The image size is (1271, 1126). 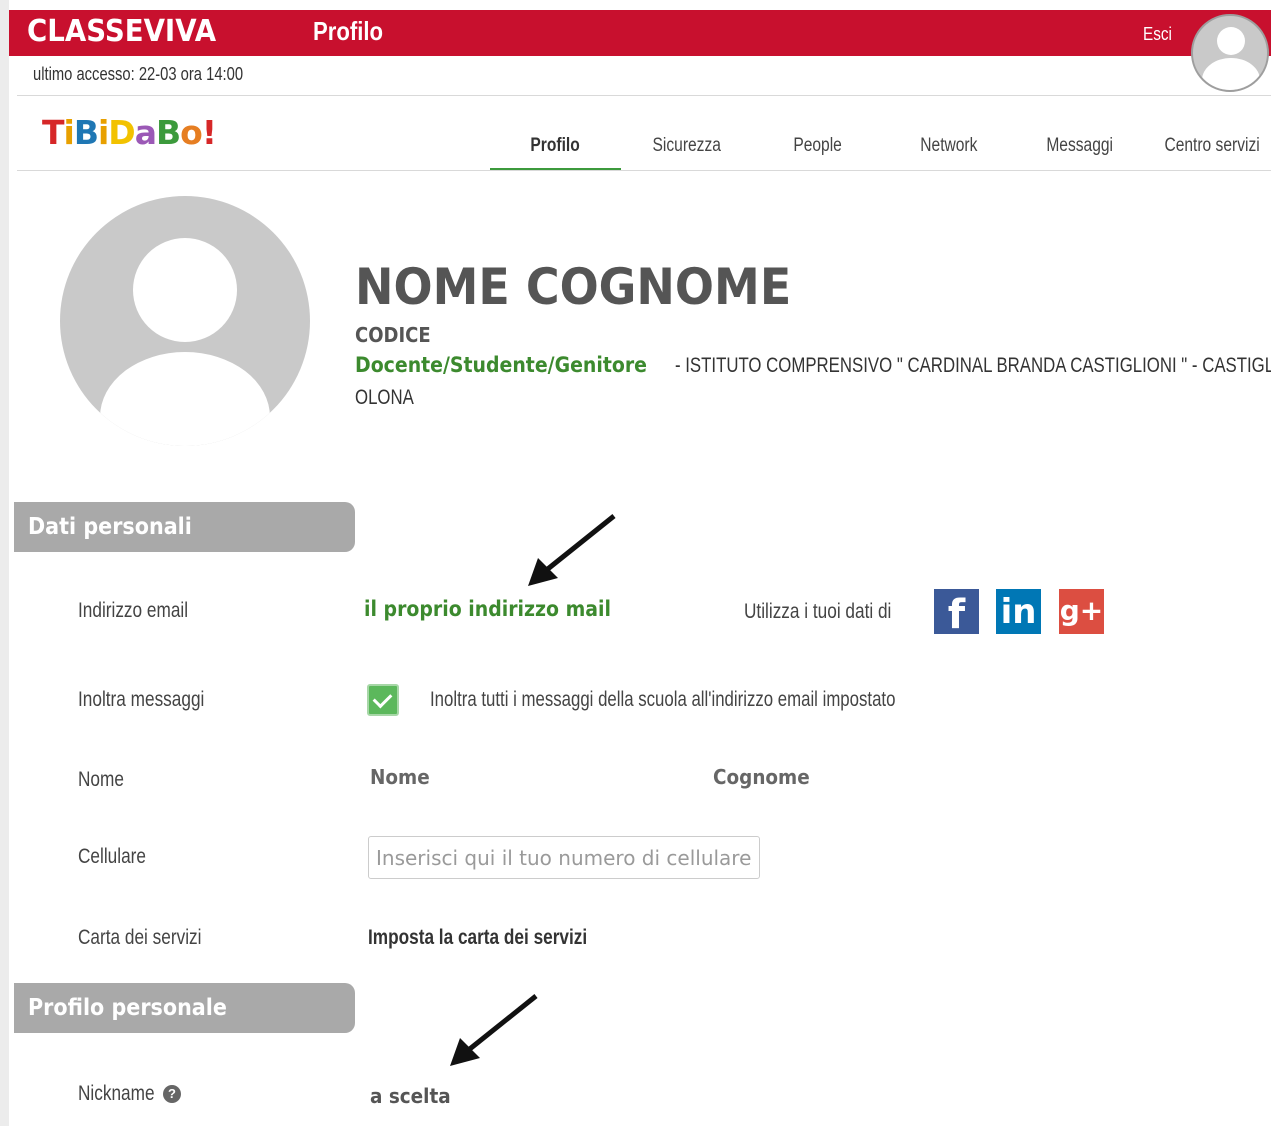 What do you see at coordinates (555, 144) in the screenshot?
I see `tab-profilo: Profilo` at bounding box center [555, 144].